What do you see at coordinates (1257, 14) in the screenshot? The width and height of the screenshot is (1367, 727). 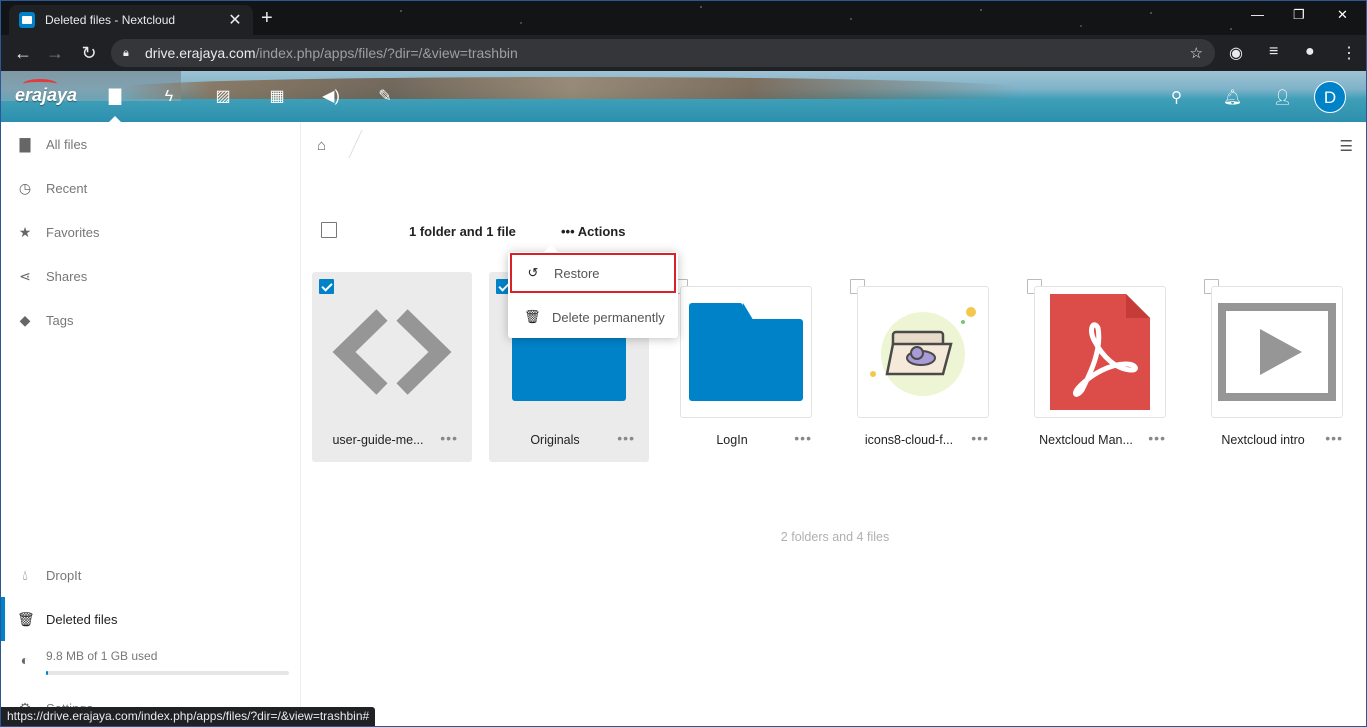 I see `minimize-icon: —` at bounding box center [1257, 14].